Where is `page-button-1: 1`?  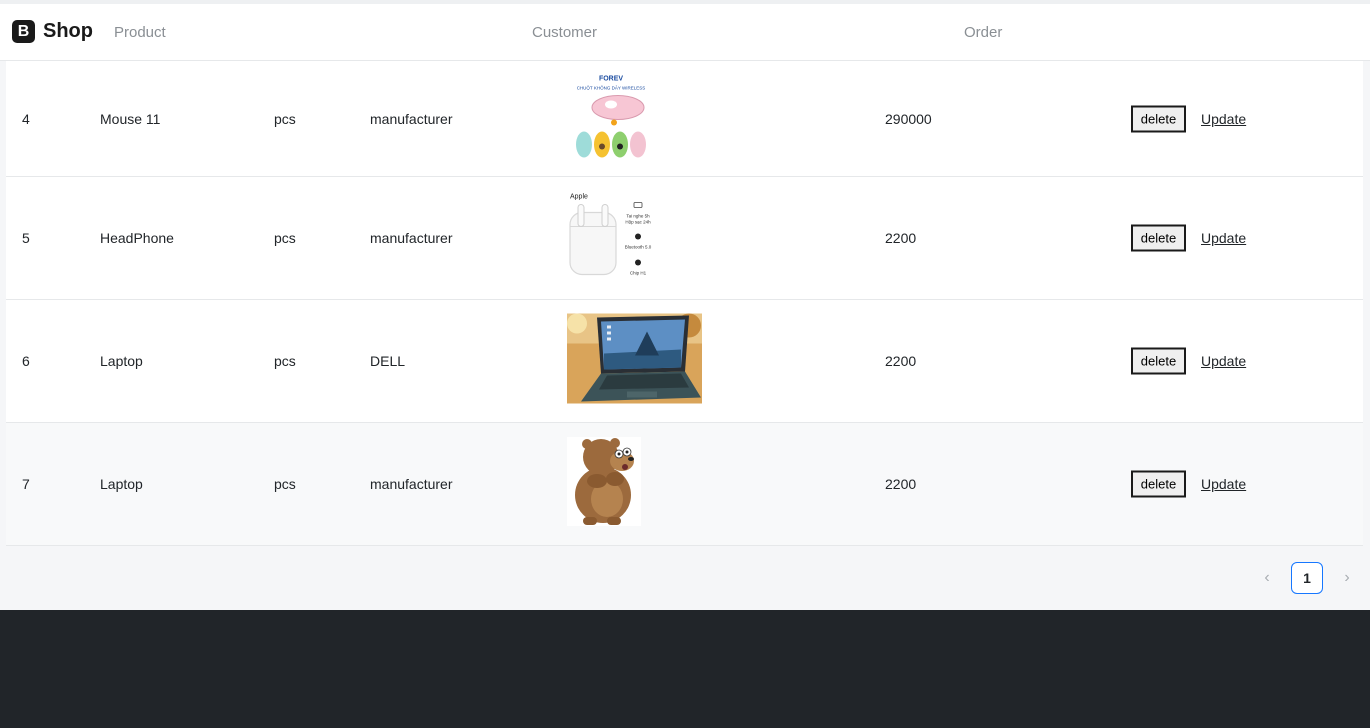
page-button-1: 1 is located at coordinates (1307, 578).